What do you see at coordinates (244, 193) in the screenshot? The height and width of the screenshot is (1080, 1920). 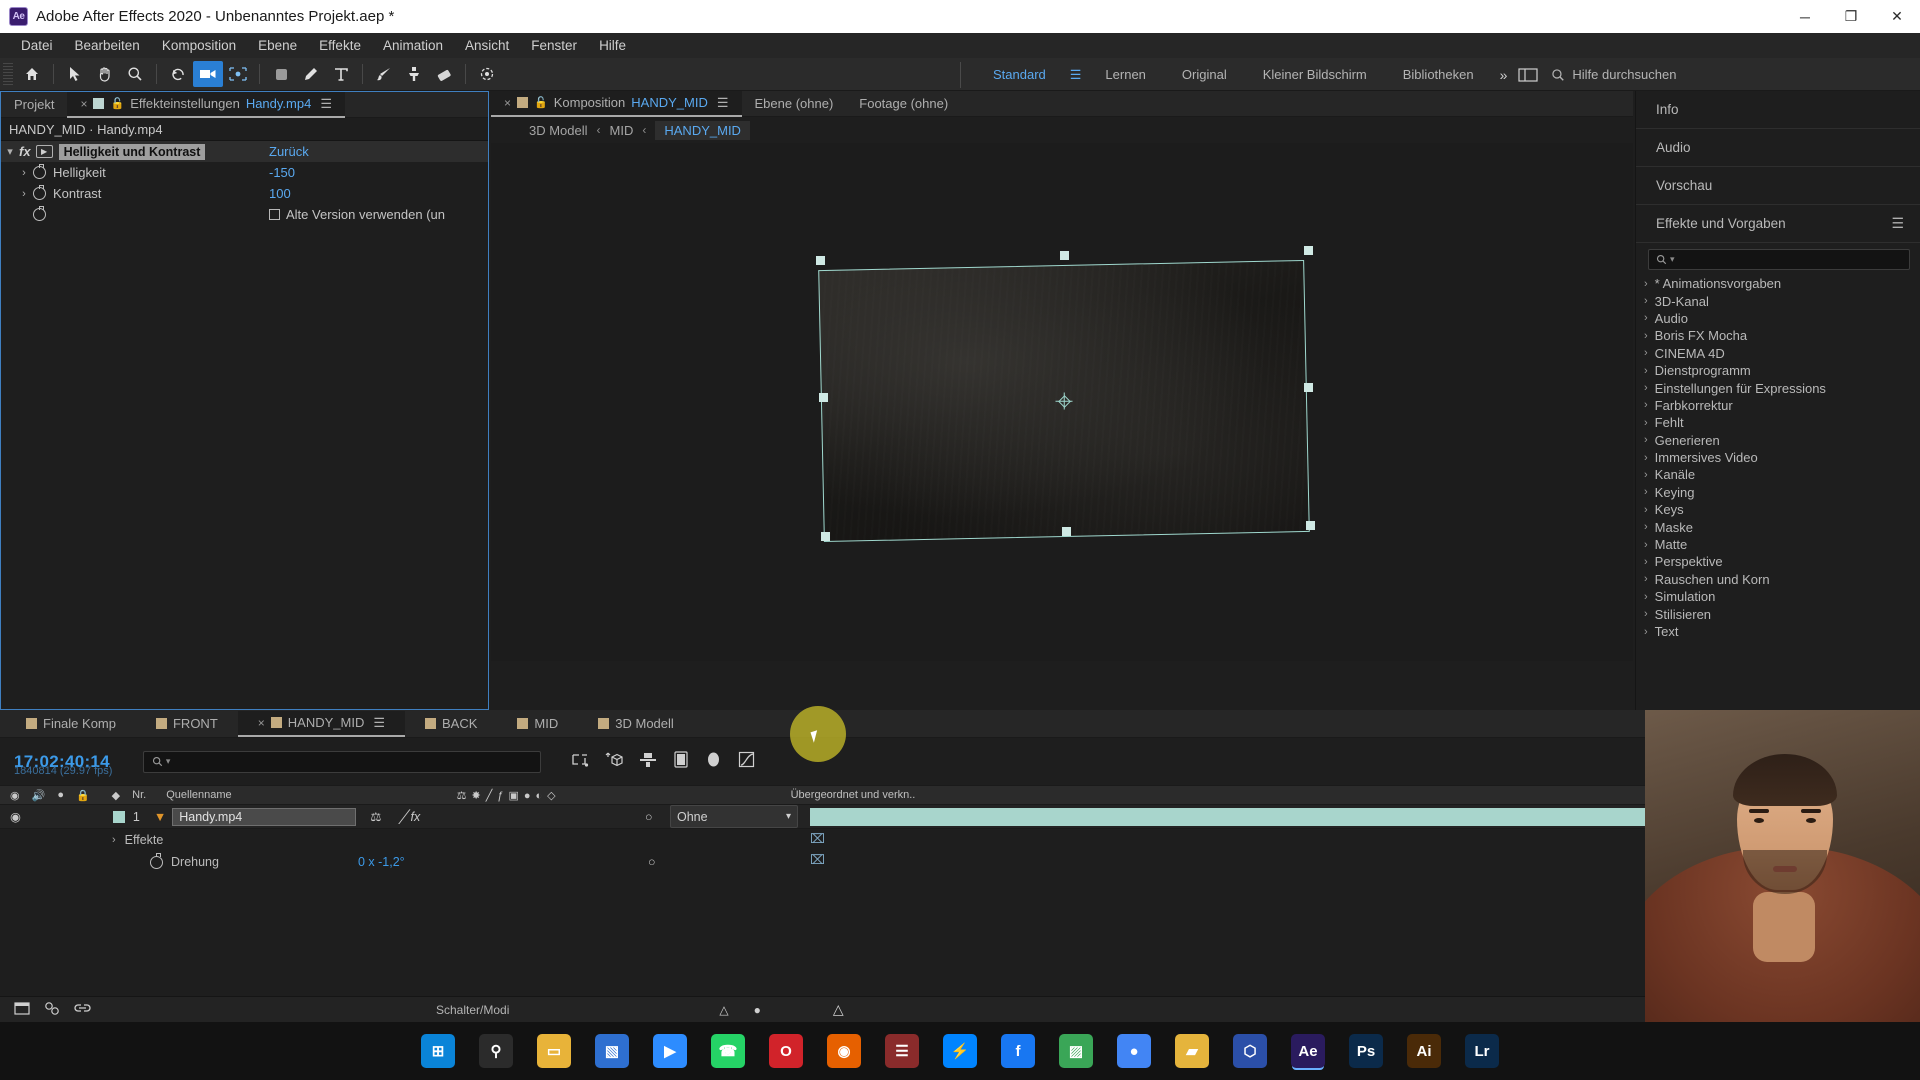 I see `property-row-kontrast: › Kontrast 100` at bounding box center [244, 193].